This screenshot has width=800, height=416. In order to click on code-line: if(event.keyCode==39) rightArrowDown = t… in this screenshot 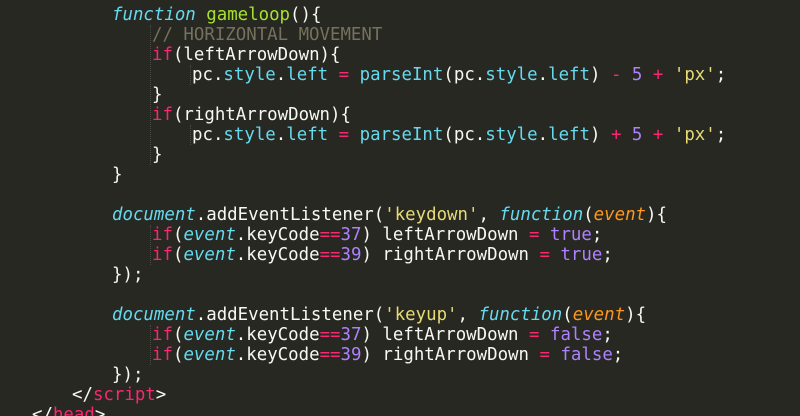, I will do `click(382, 255)`.